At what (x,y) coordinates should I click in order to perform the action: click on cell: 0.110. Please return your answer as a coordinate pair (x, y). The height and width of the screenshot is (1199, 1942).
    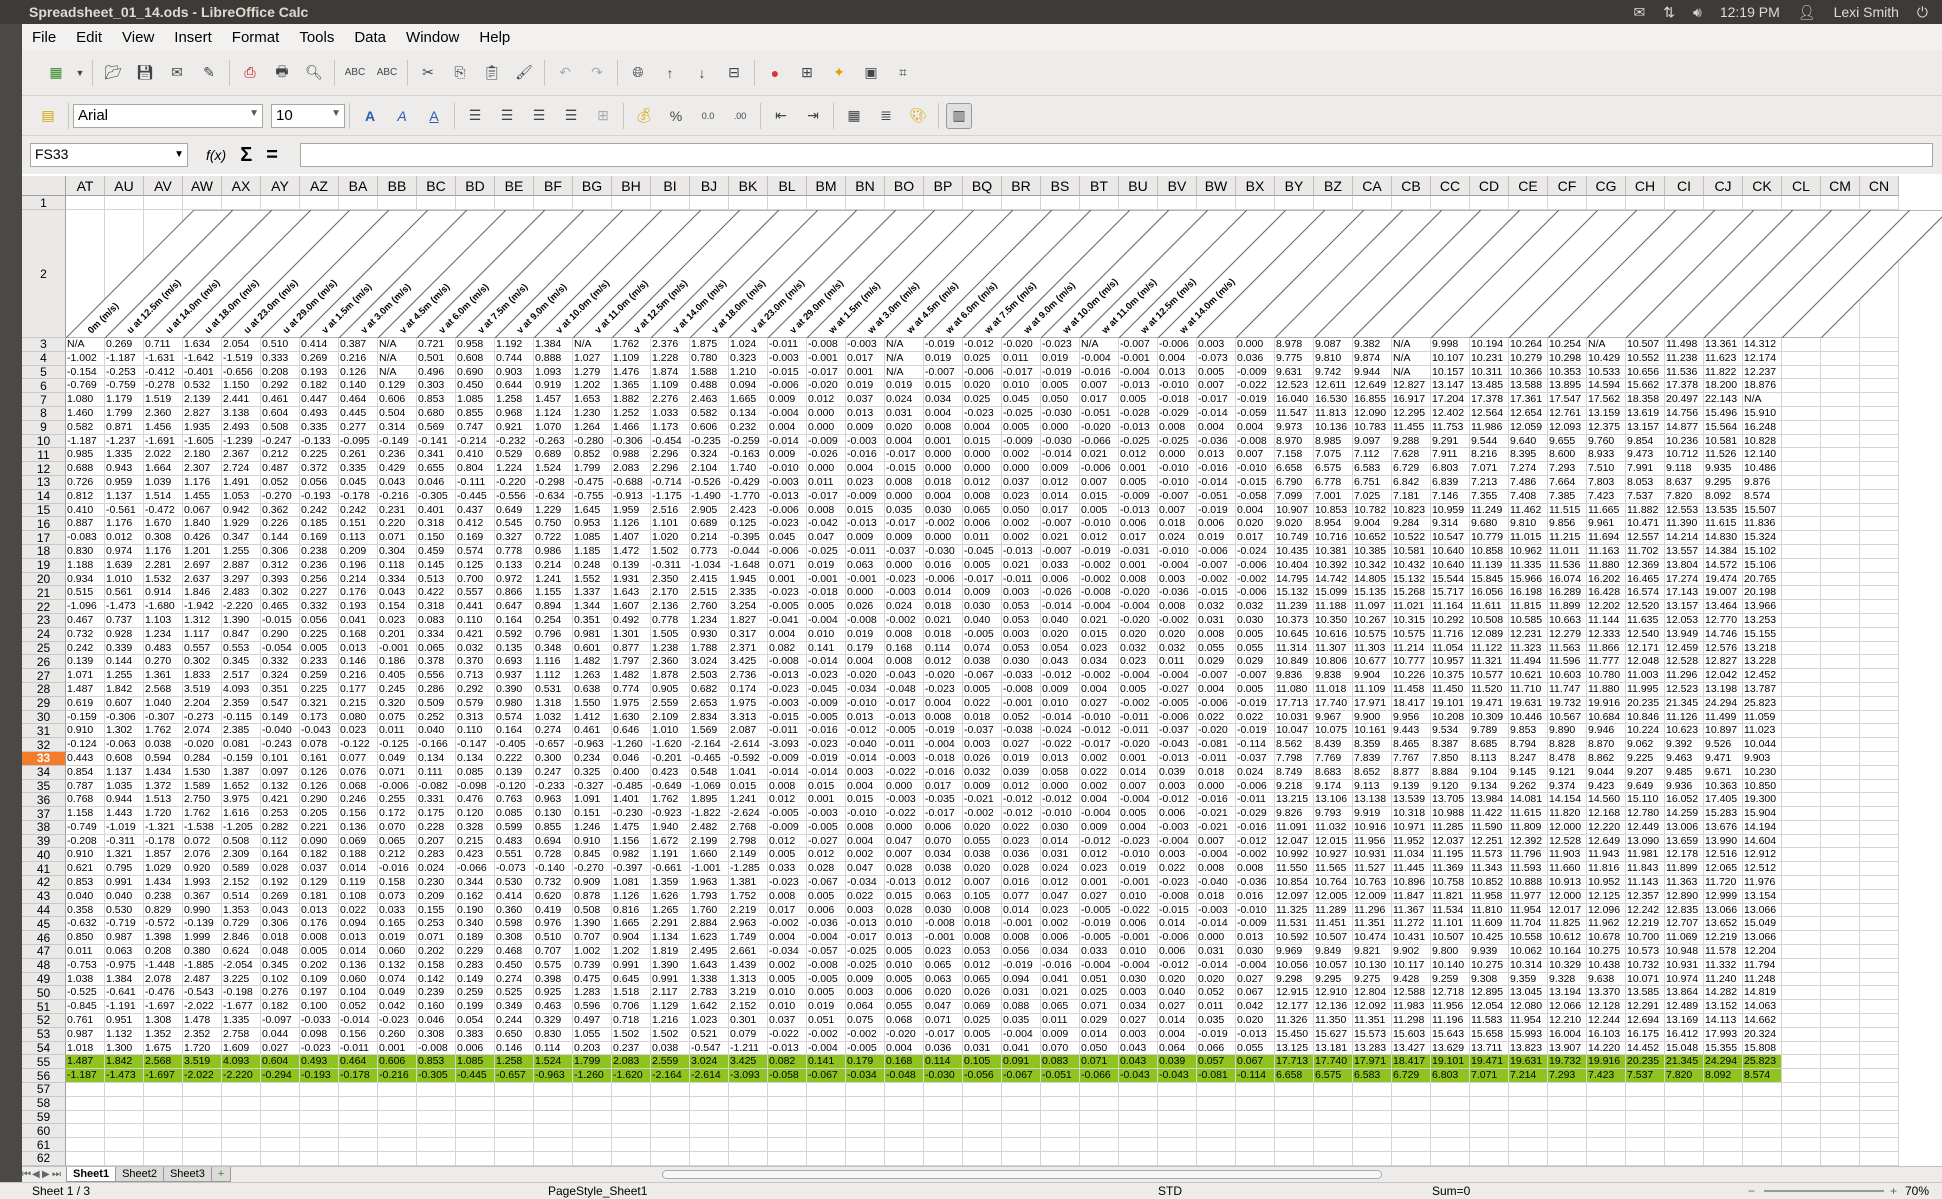
    Looking at the image, I should click on (475, 731).